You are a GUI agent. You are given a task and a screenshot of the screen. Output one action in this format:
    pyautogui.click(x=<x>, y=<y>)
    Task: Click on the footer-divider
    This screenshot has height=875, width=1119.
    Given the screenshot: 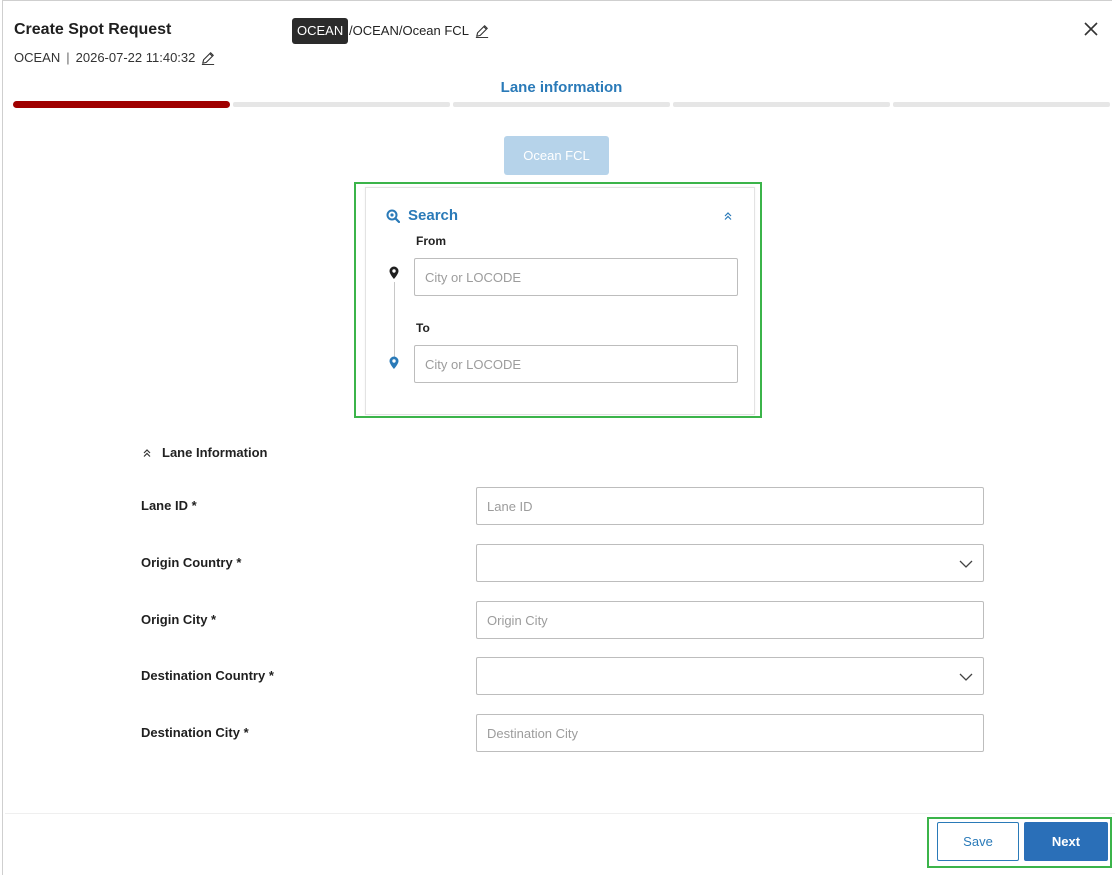 What is the action you would take?
    pyautogui.click(x=560, y=813)
    